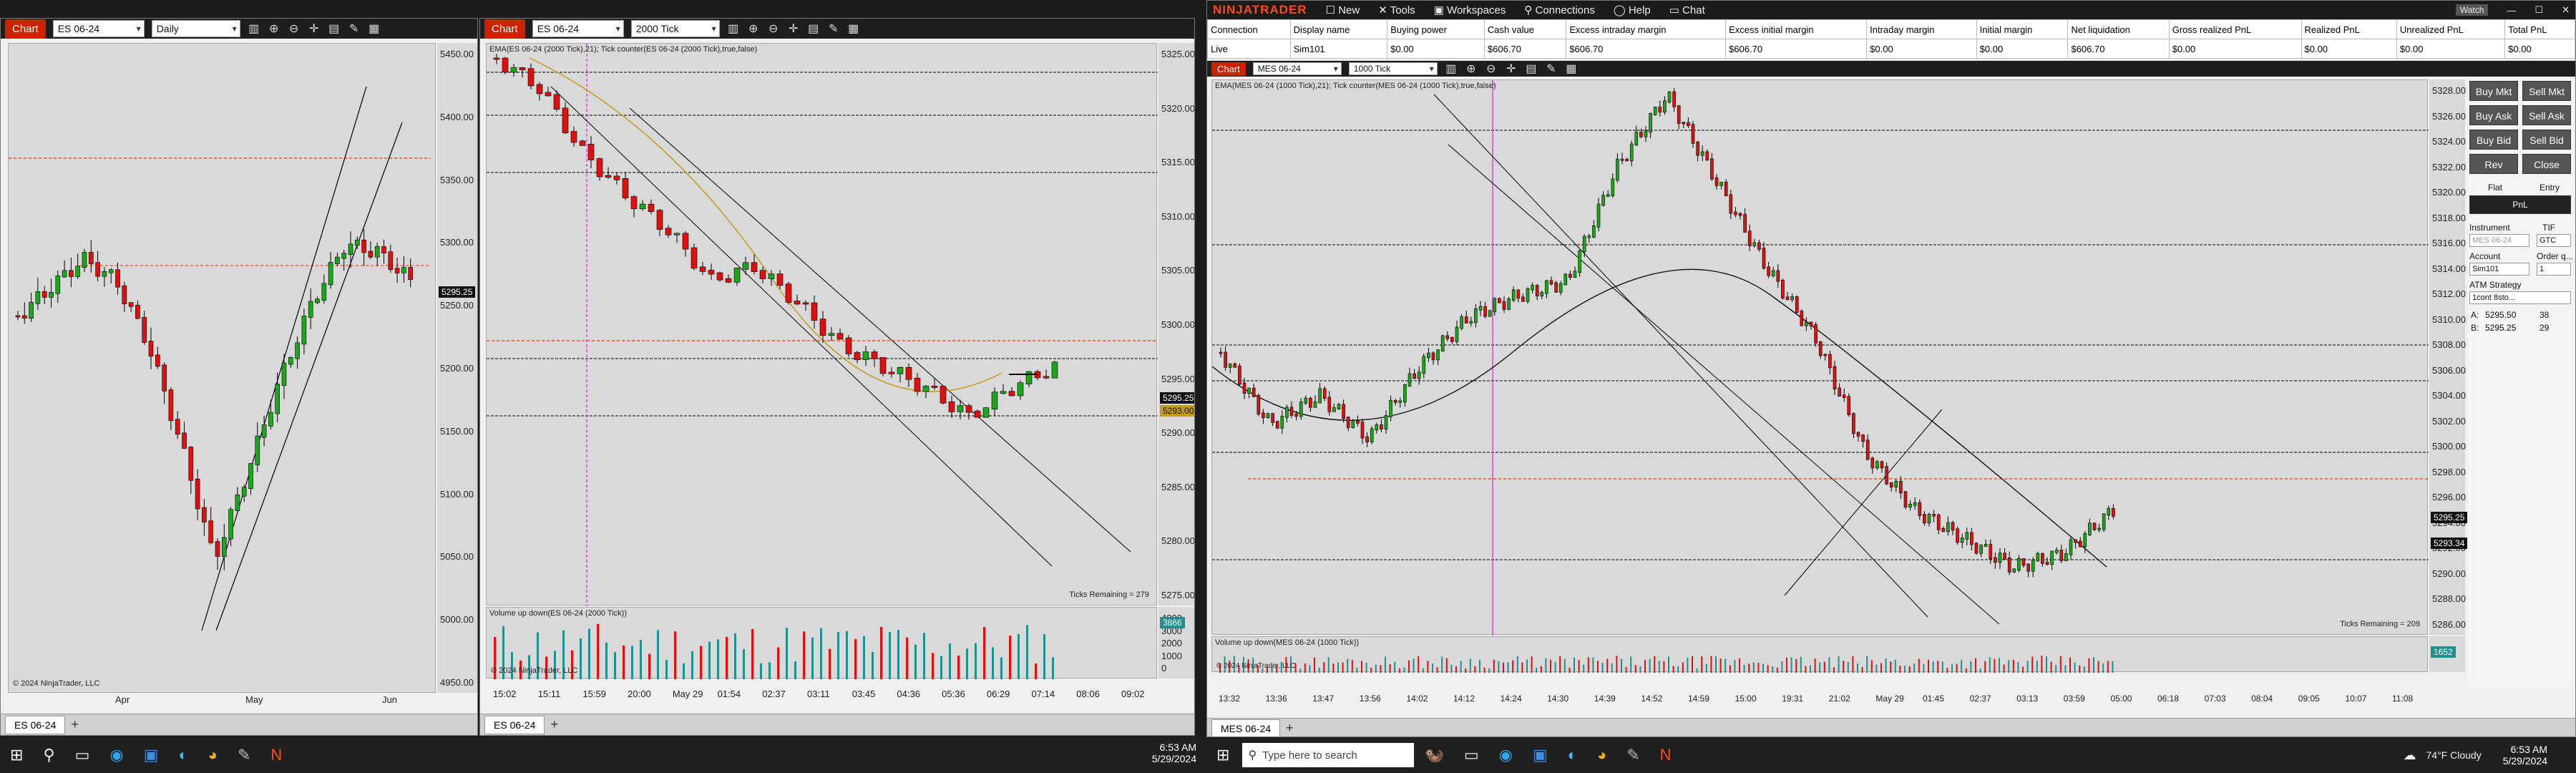  I want to click on grid-header-cell: Excess initial margin, so click(1796, 29).